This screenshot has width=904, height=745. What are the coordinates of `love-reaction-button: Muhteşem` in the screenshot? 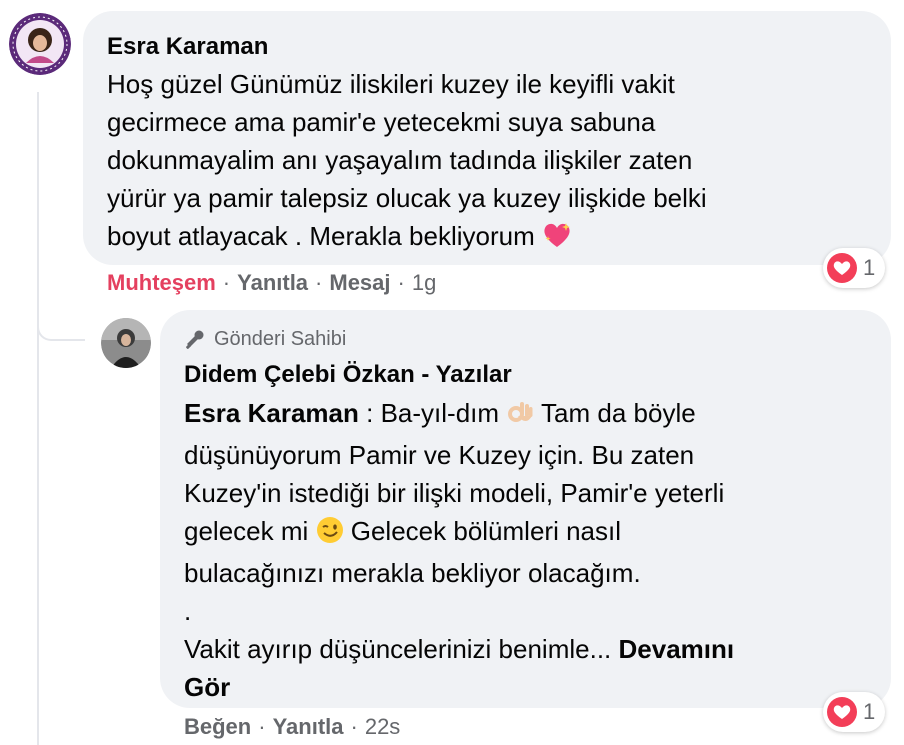 It's located at (161, 283).